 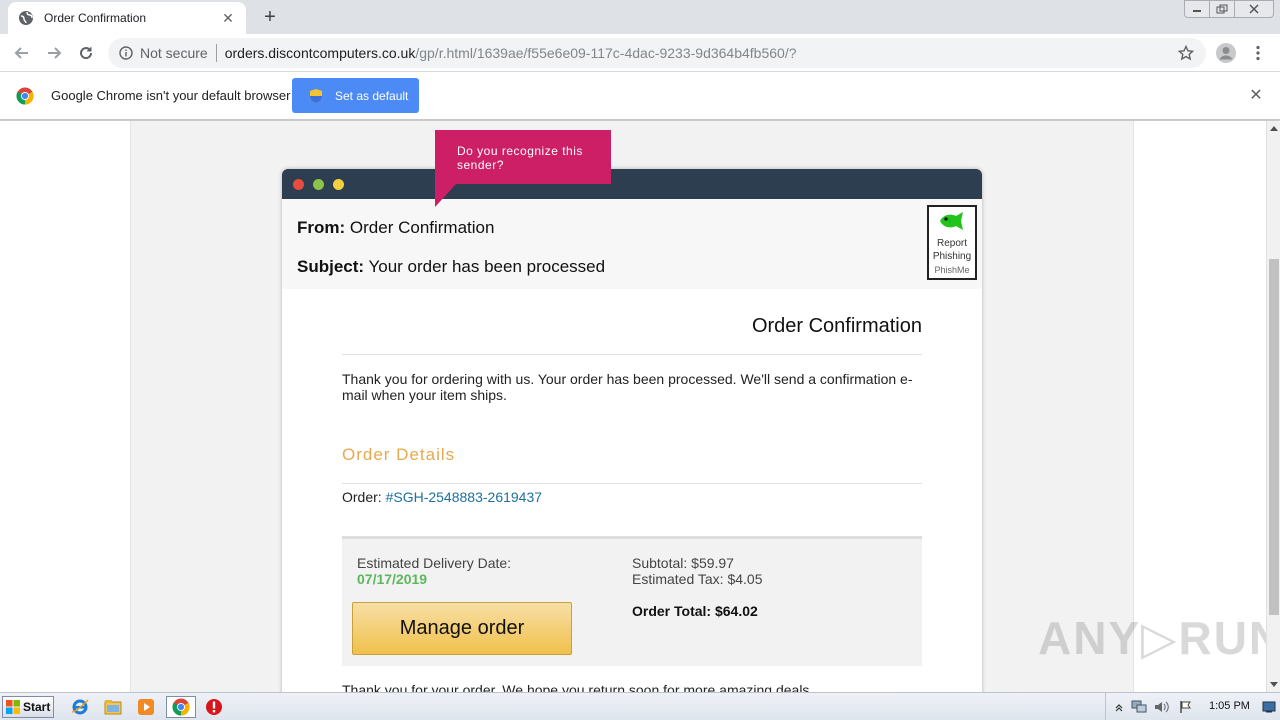 What do you see at coordinates (372, 95) in the screenshot?
I see `set-as-default-label: Set as default` at bounding box center [372, 95].